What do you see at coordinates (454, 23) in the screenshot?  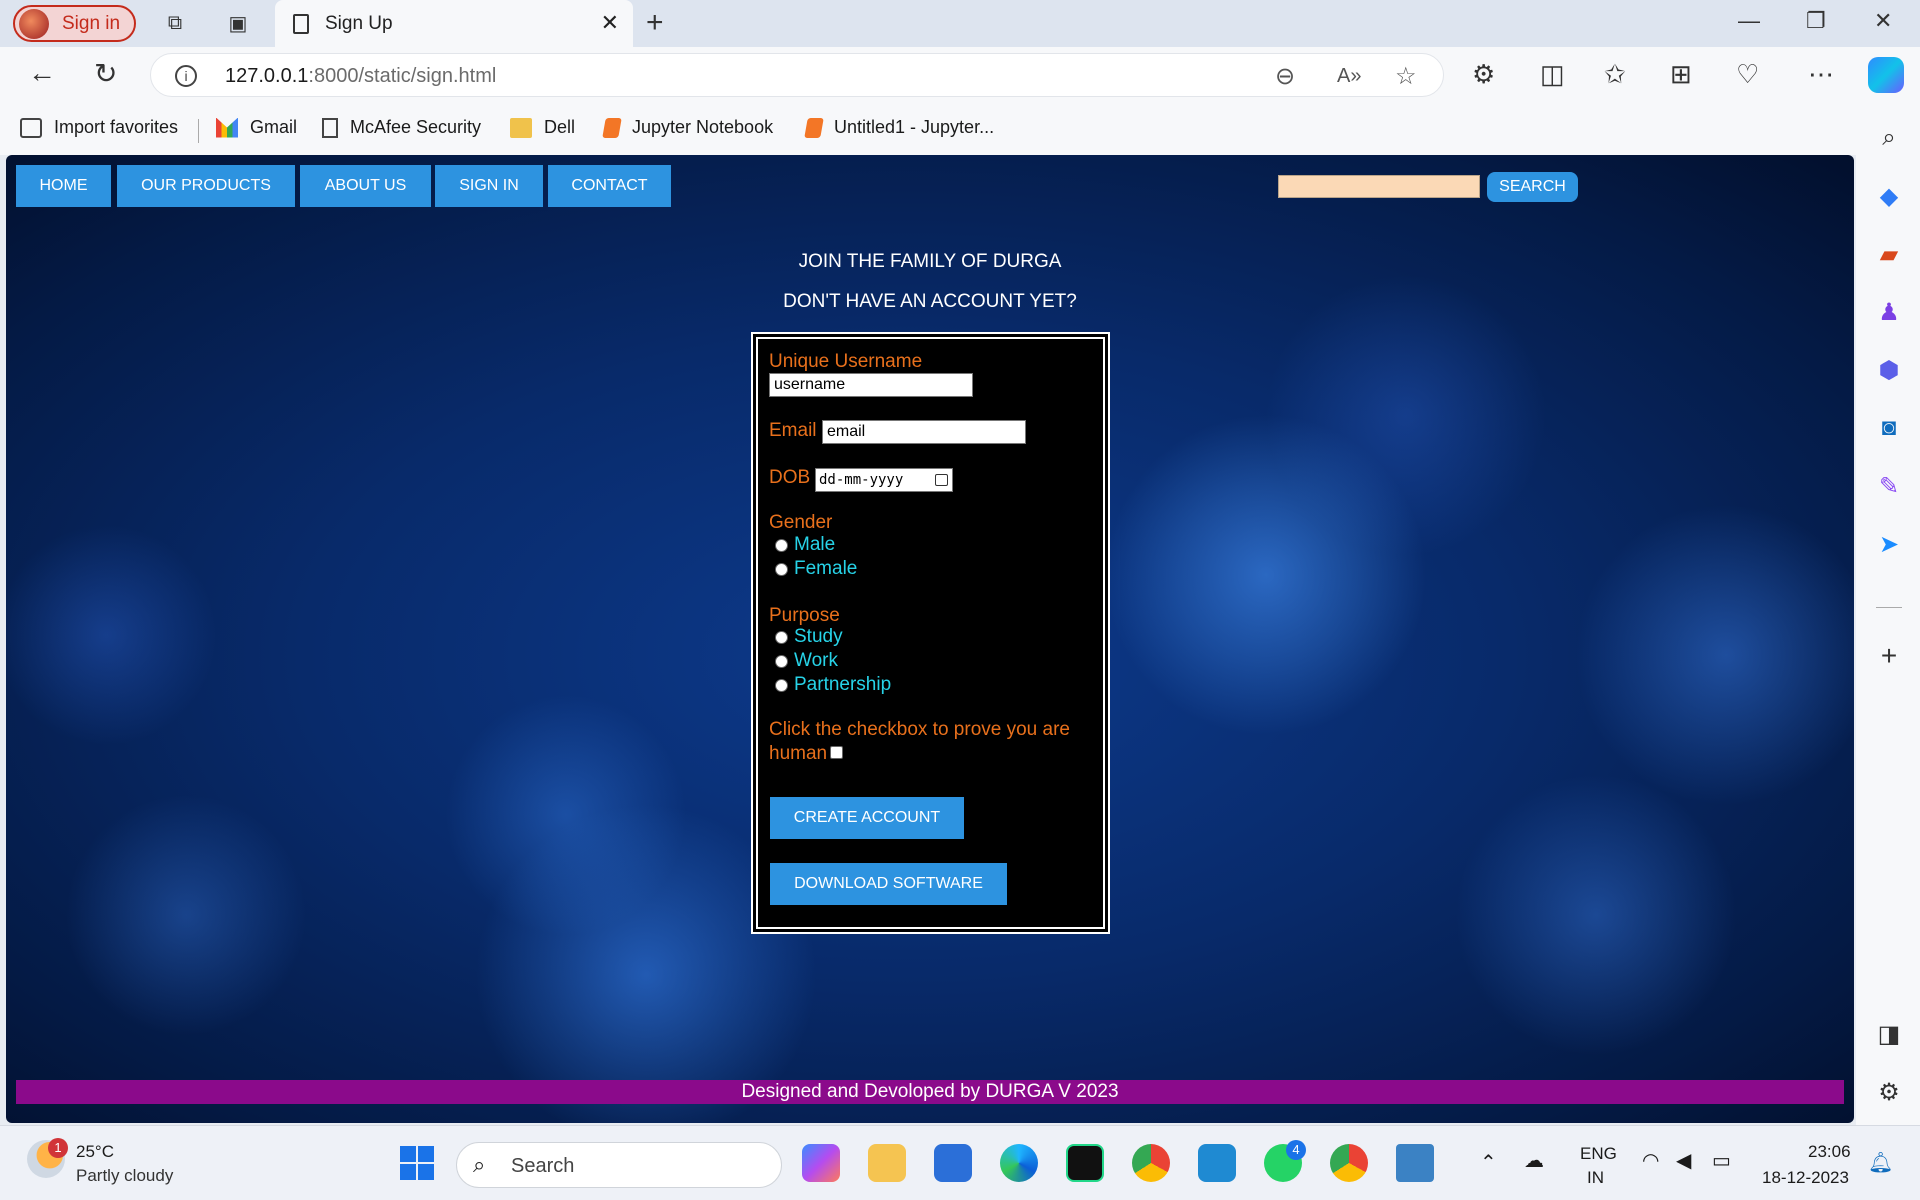 I see `tab-sign-up: Sign Up ✕` at bounding box center [454, 23].